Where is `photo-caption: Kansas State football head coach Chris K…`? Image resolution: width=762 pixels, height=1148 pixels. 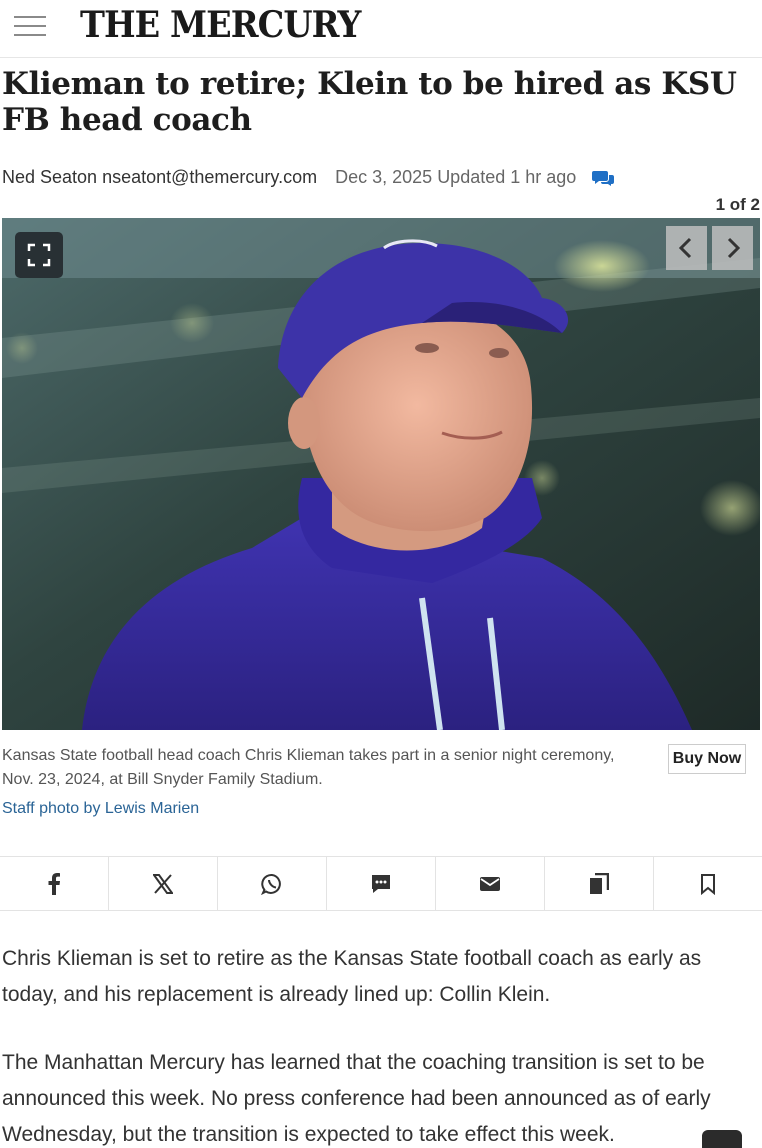 photo-caption: Kansas State football head coach Chris K… is located at coordinates (308, 767).